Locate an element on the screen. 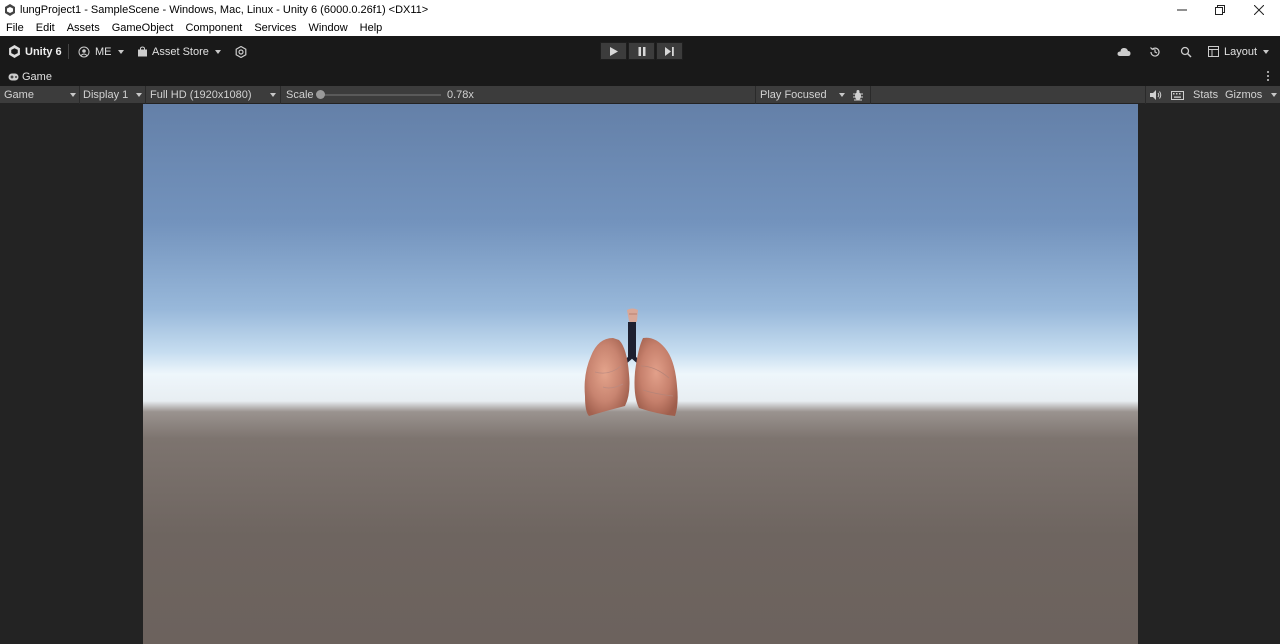 This screenshot has width=1280, height=644. gizmos-dropdown: Gizmos is located at coordinates (1251, 95).